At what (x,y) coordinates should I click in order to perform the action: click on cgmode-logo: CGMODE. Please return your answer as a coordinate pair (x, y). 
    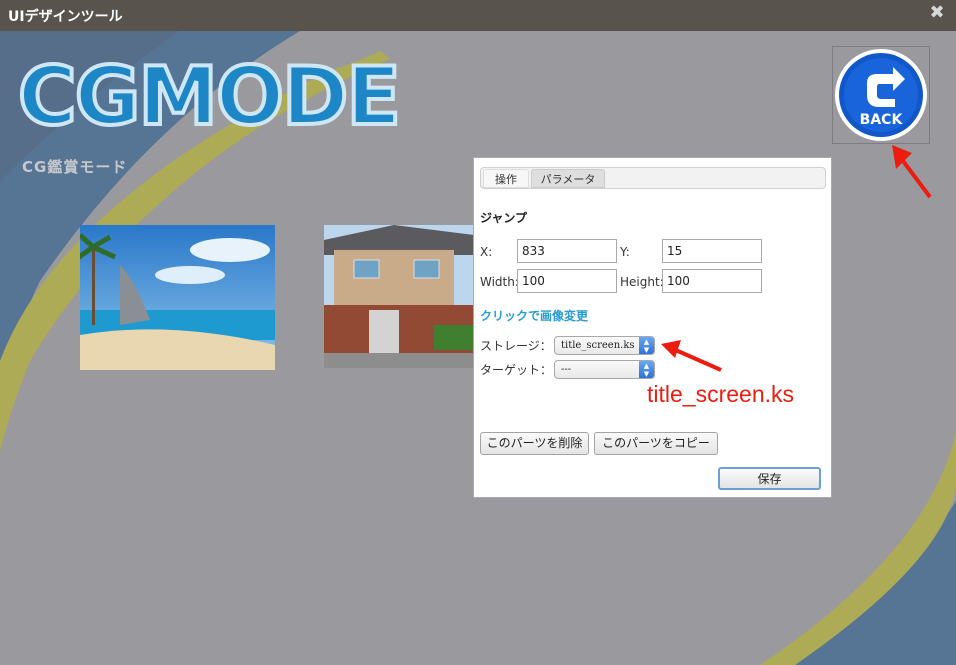
    Looking at the image, I should click on (209, 96).